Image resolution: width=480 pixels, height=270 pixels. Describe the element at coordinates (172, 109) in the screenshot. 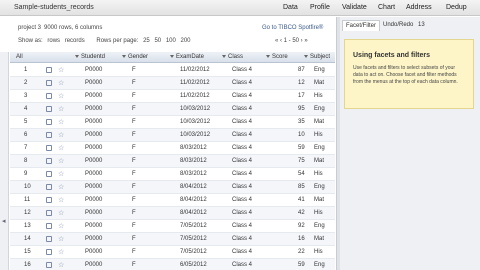

I see `table-row: ☆ 4 P0000 F 10/03/2012 Class 4 95 Eng` at that location.